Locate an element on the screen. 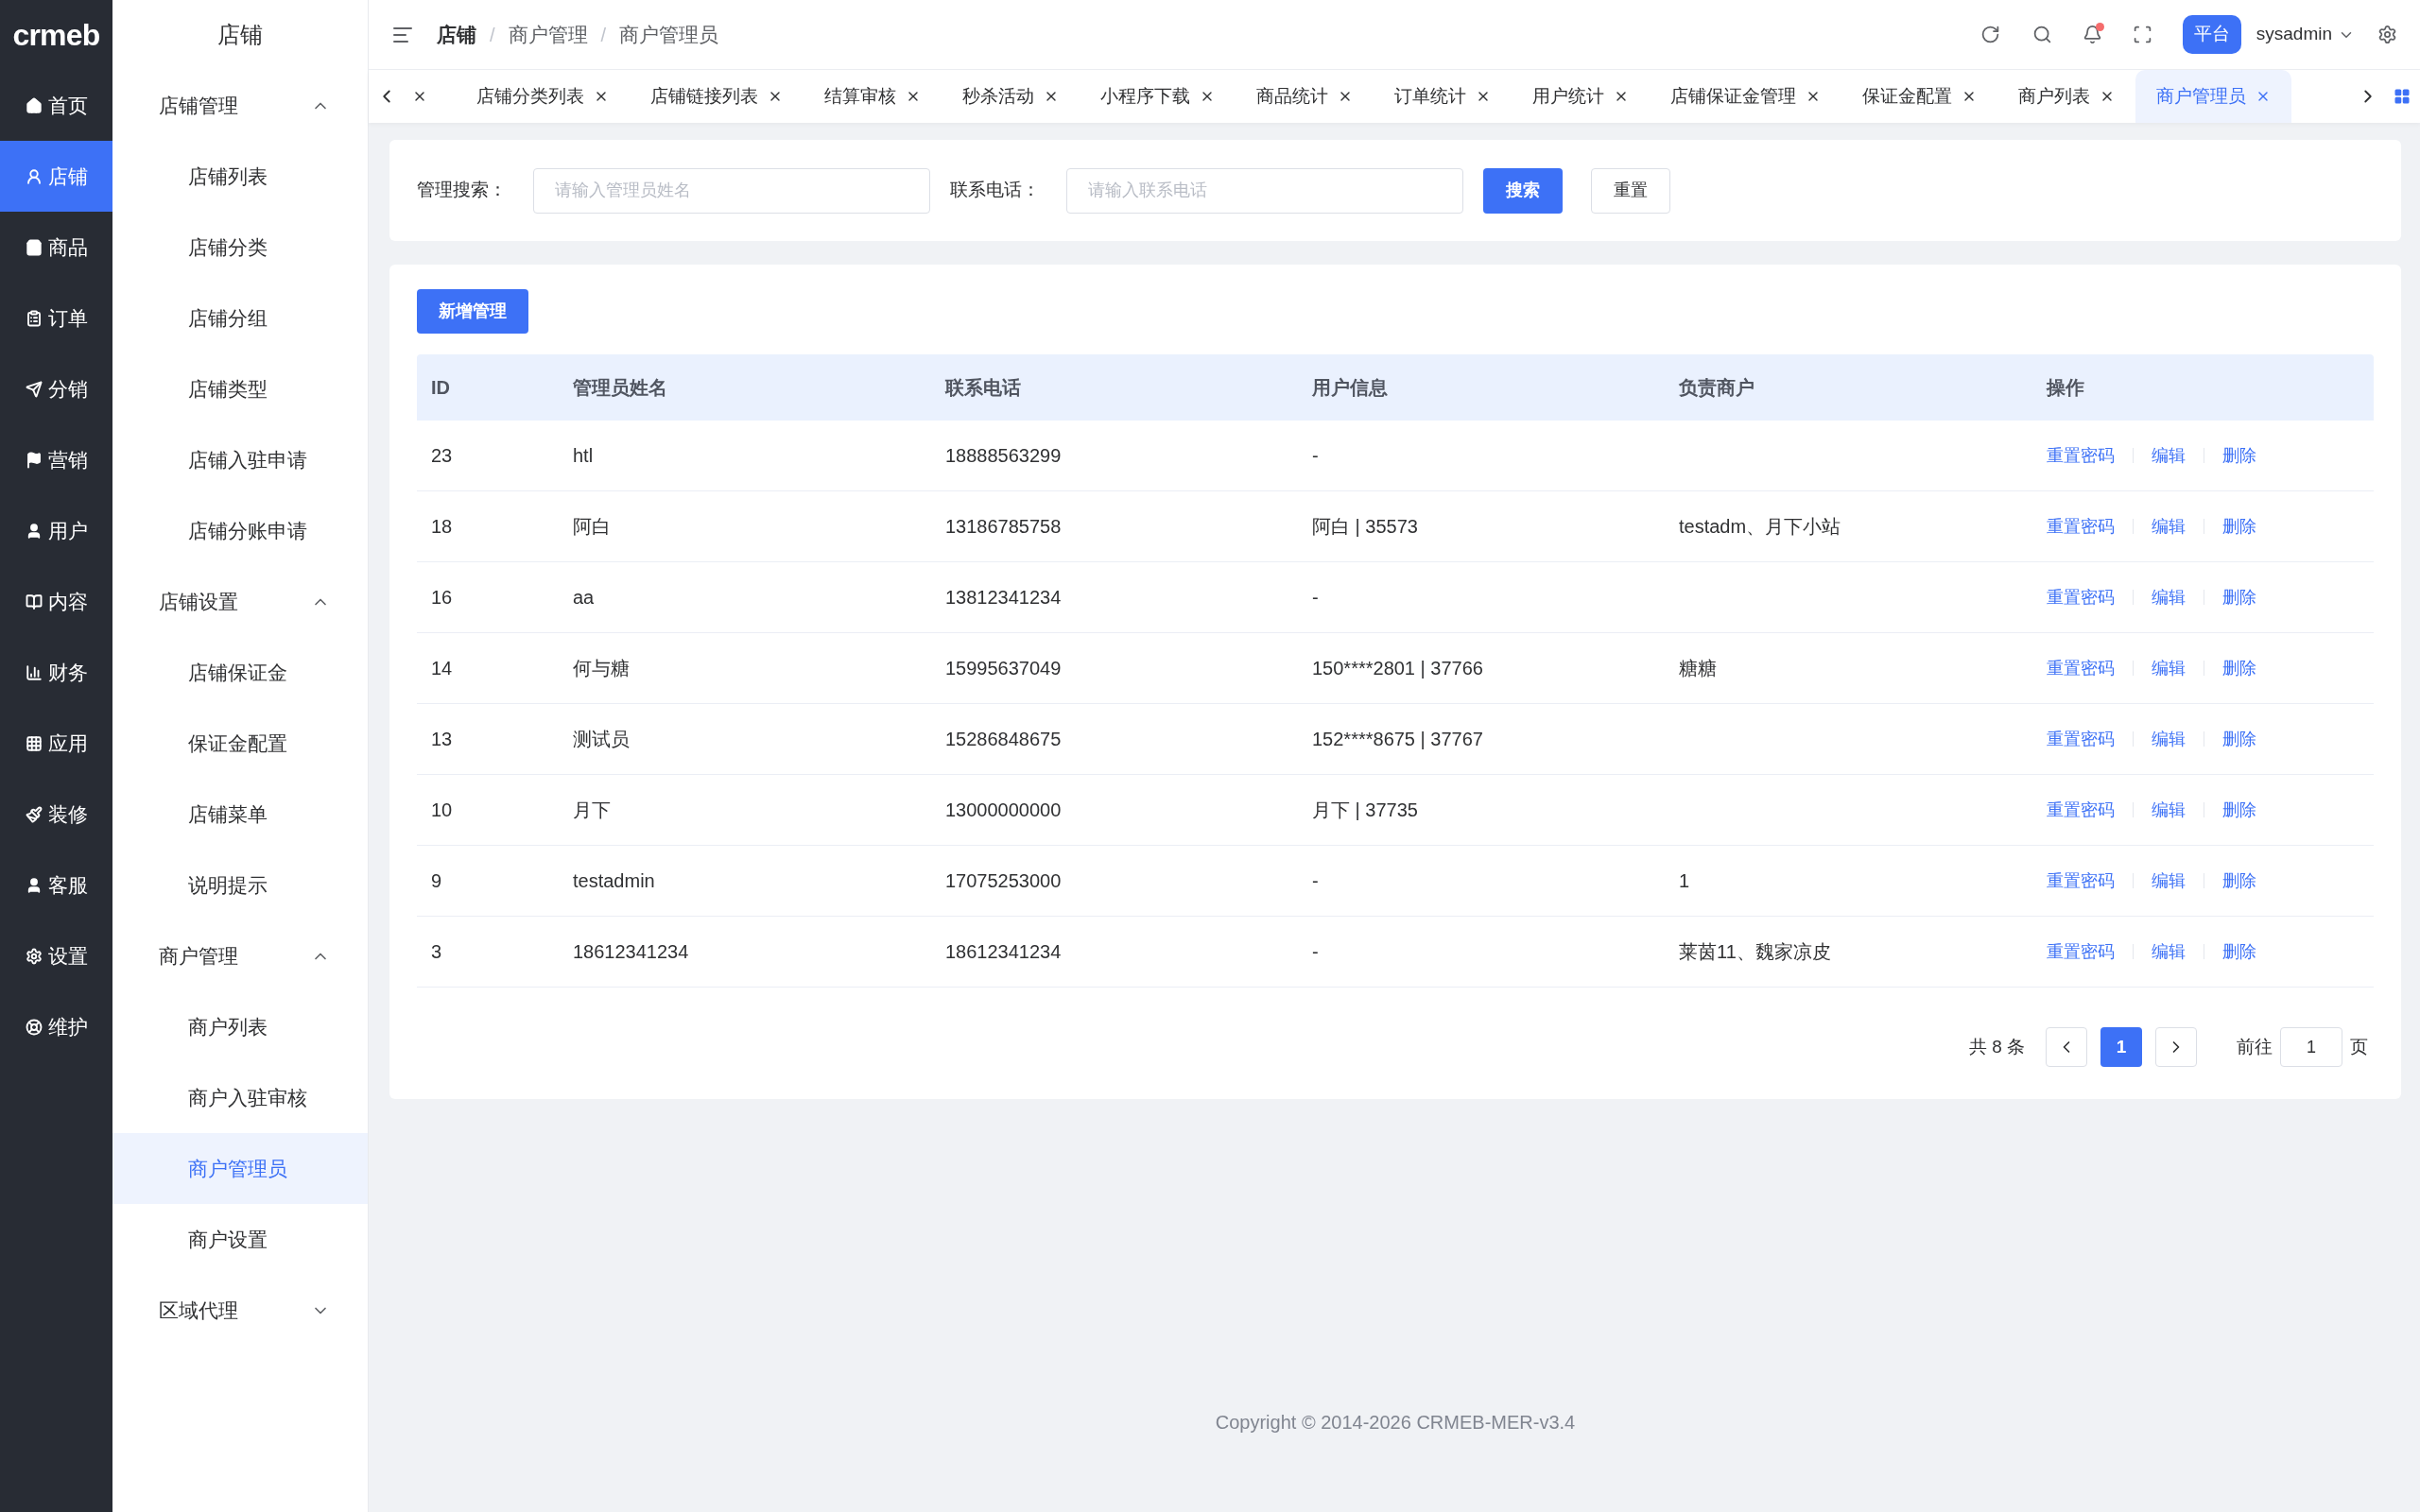 The height and width of the screenshot is (1512, 2420). rail-item: 维护 is located at coordinates (56, 1026).